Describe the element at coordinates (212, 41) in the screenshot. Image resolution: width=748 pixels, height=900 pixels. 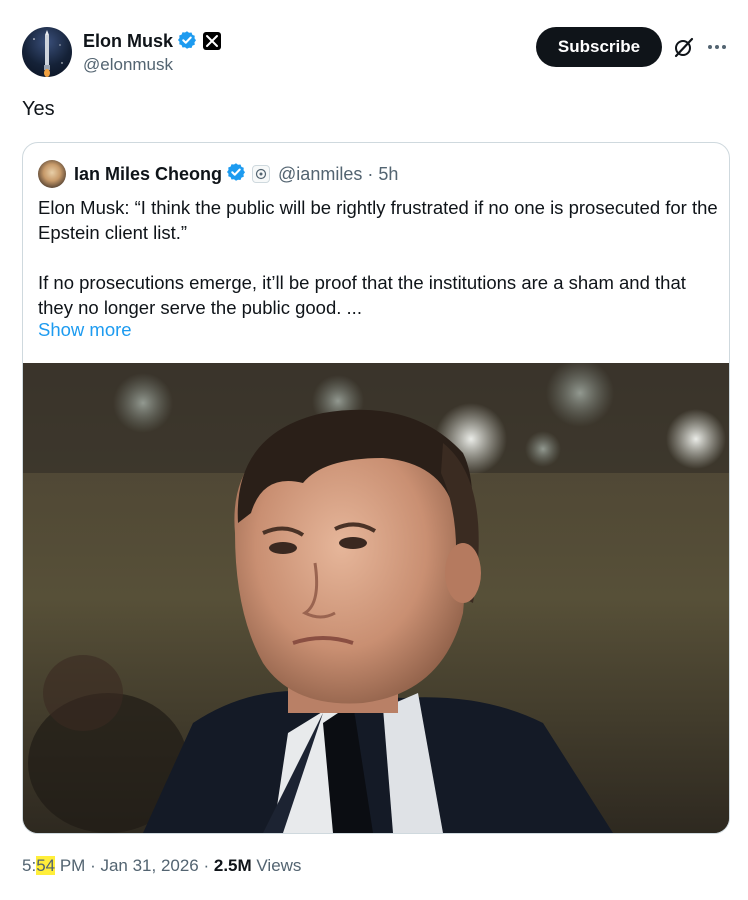
I see `x-logo-icon` at that location.